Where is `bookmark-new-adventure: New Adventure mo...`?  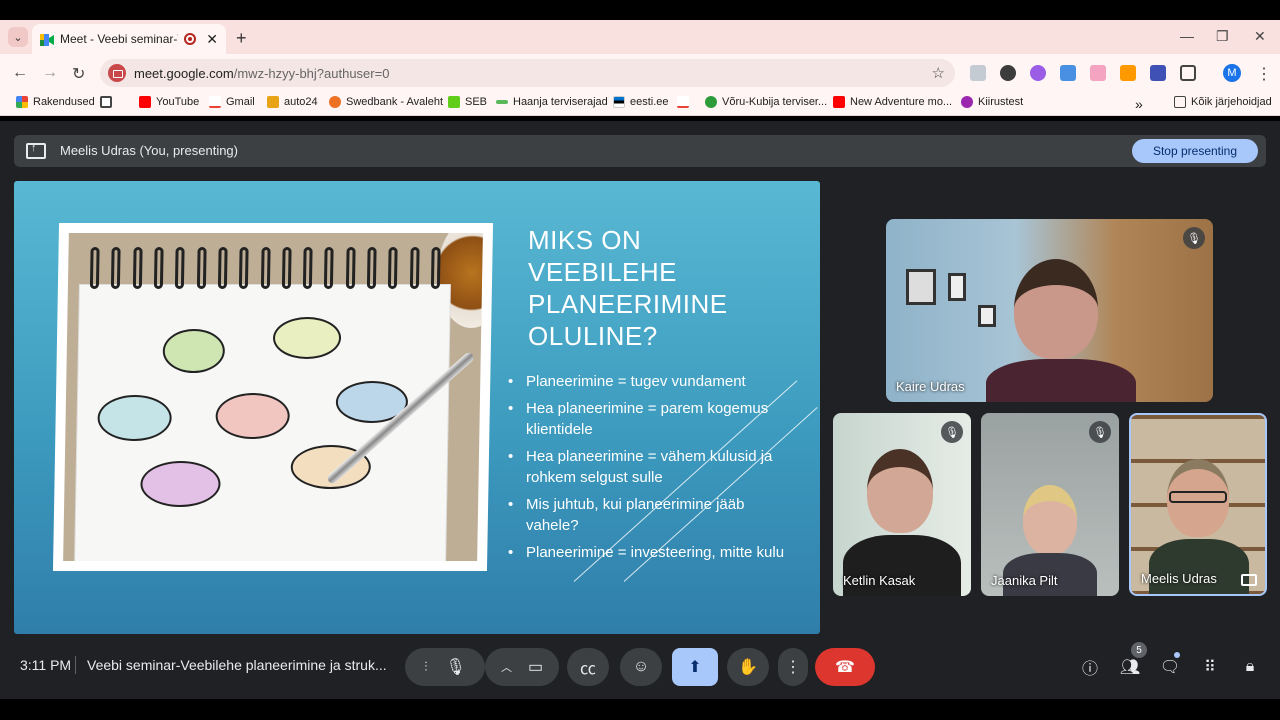 bookmark-new-adventure: New Adventure mo... is located at coordinates (892, 102).